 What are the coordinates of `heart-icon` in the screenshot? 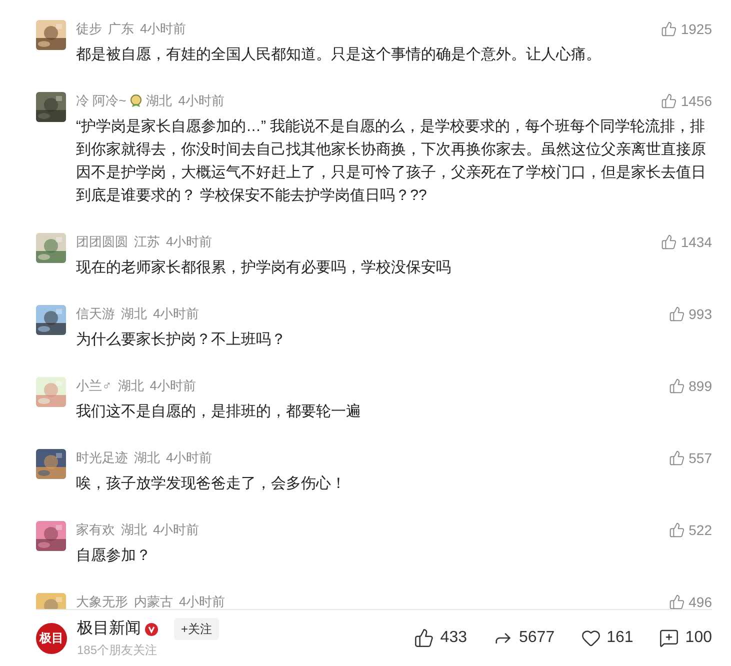 It's located at (590, 638).